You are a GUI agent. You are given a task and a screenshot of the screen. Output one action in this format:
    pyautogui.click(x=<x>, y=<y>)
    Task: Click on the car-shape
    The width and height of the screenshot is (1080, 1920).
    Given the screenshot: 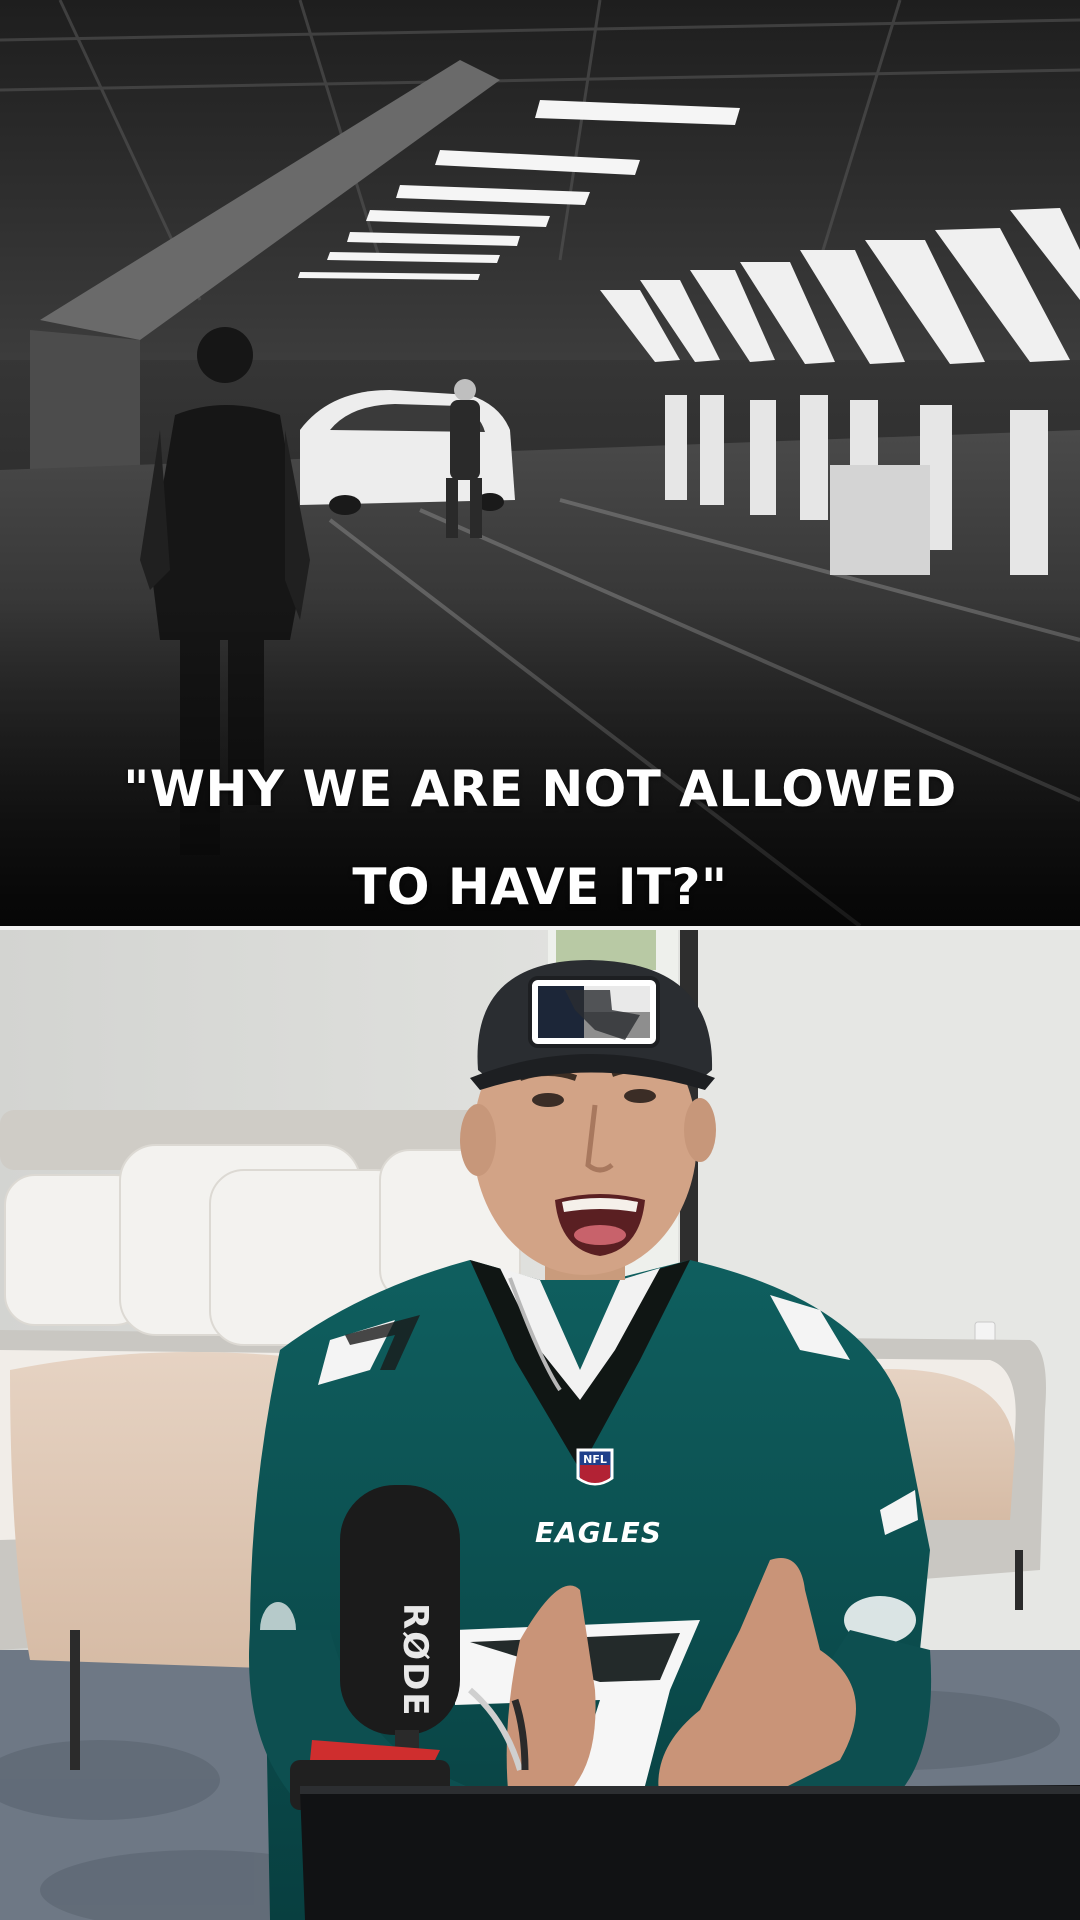 What is the action you would take?
    pyautogui.click(x=407, y=452)
    